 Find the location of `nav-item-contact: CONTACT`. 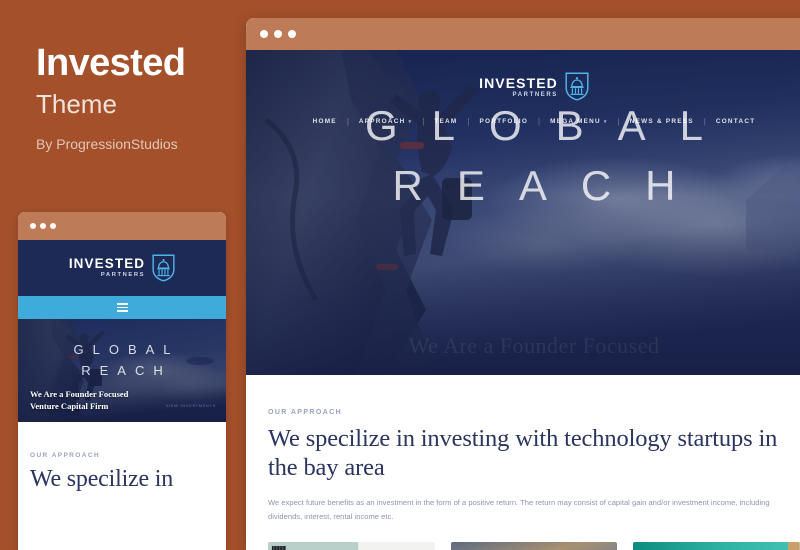

nav-item-contact: CONTACT is located at coordinates (736, 121).